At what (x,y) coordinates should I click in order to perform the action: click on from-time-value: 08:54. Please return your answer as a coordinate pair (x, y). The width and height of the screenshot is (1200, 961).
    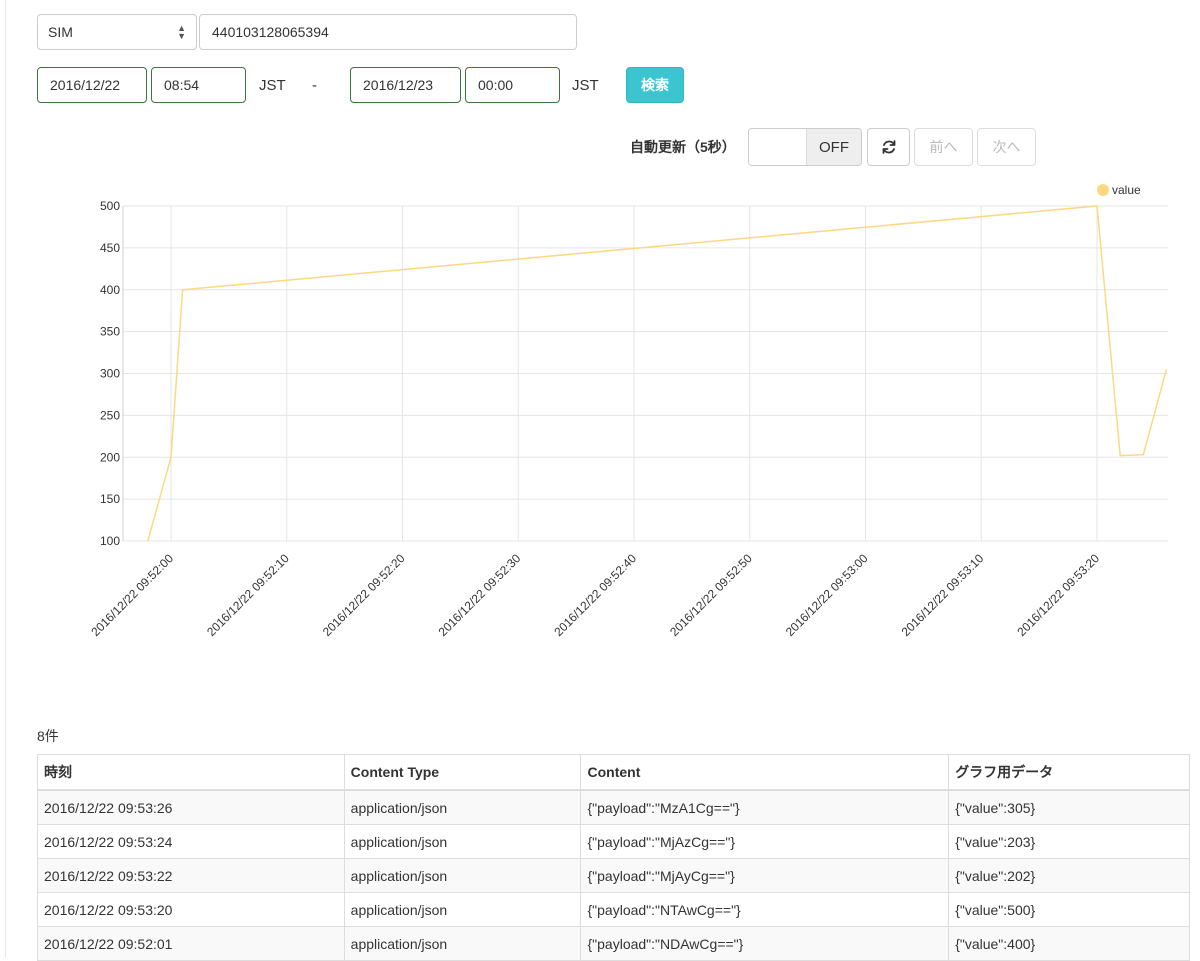
    Looking at the image, I should click on (181, 85).